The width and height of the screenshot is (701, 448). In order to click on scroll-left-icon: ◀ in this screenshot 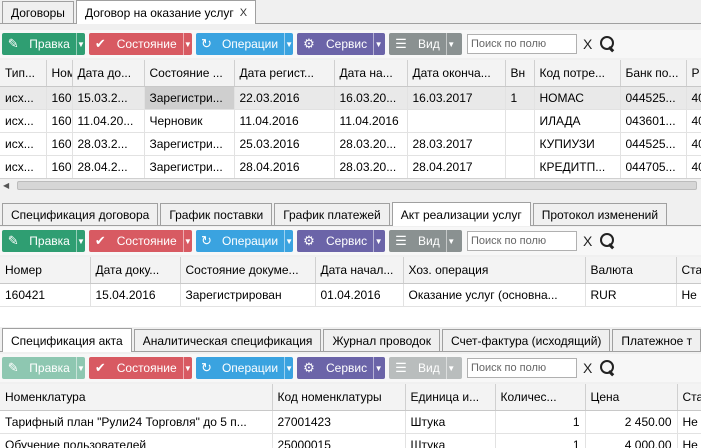, I will do `click(6, 185)`.